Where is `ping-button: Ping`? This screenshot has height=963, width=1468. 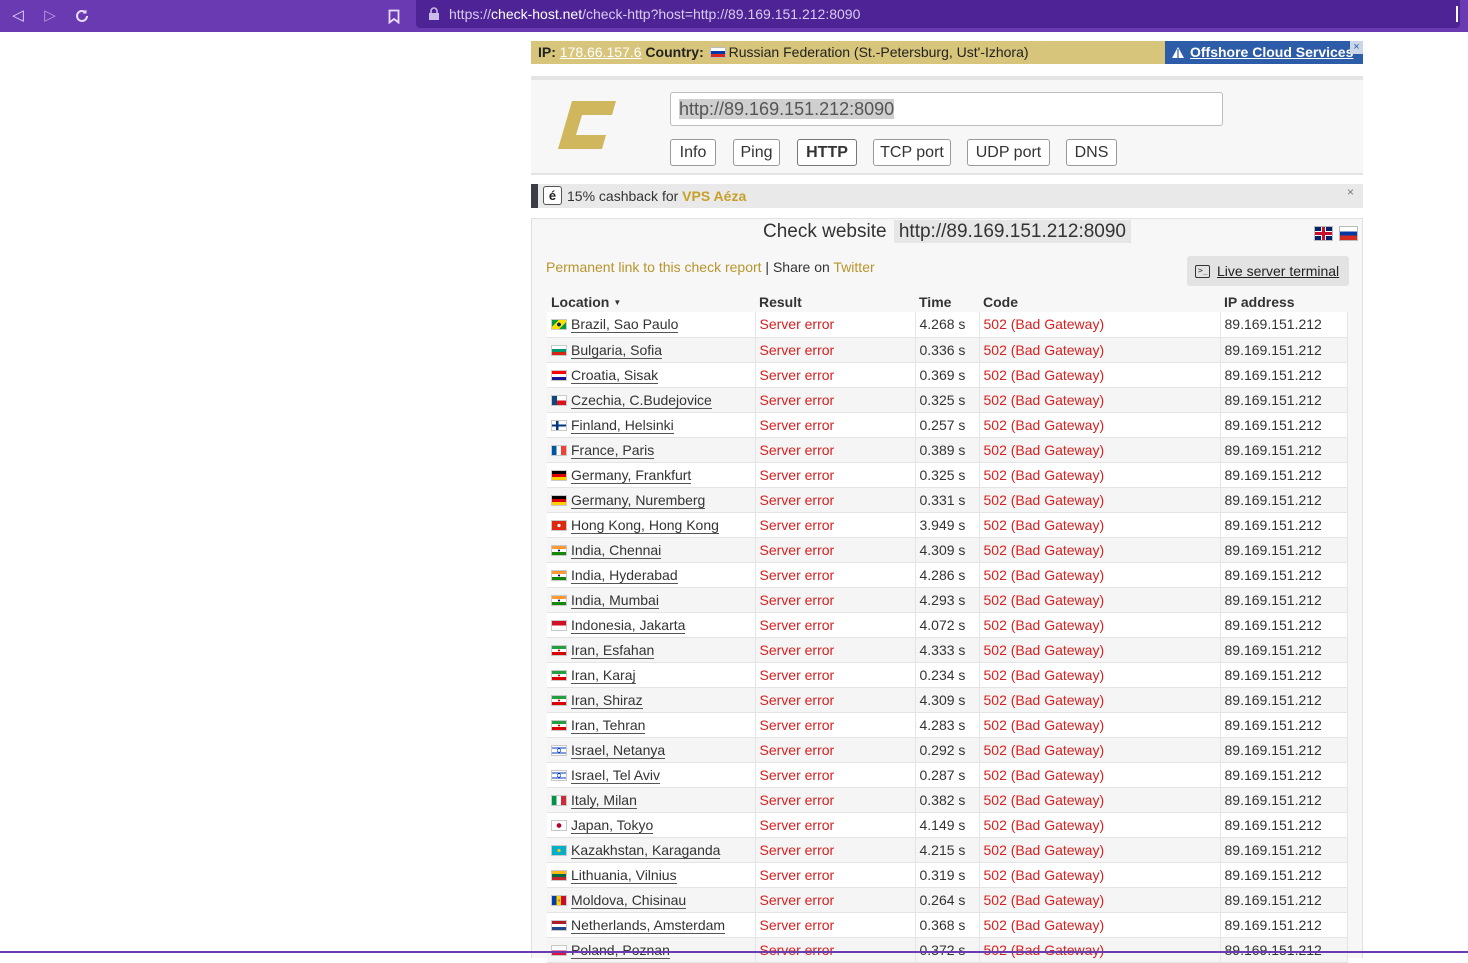 ping-button: Ping is located at coordinates (756, 152).